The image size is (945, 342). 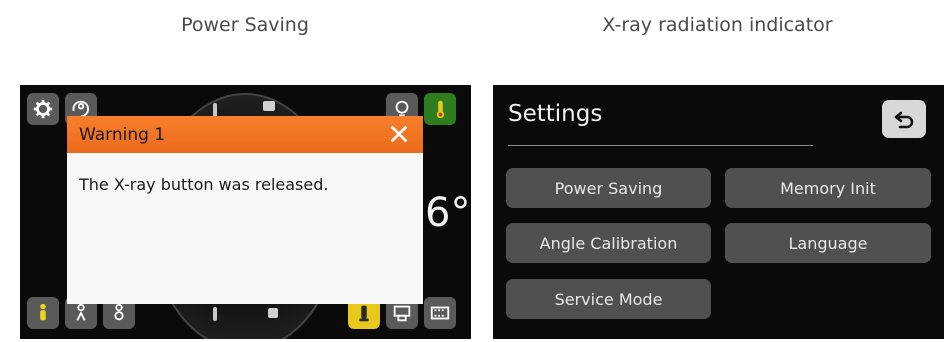 I want to click on dialog-message: The X-ray button was released., so click(x=204, y=184).